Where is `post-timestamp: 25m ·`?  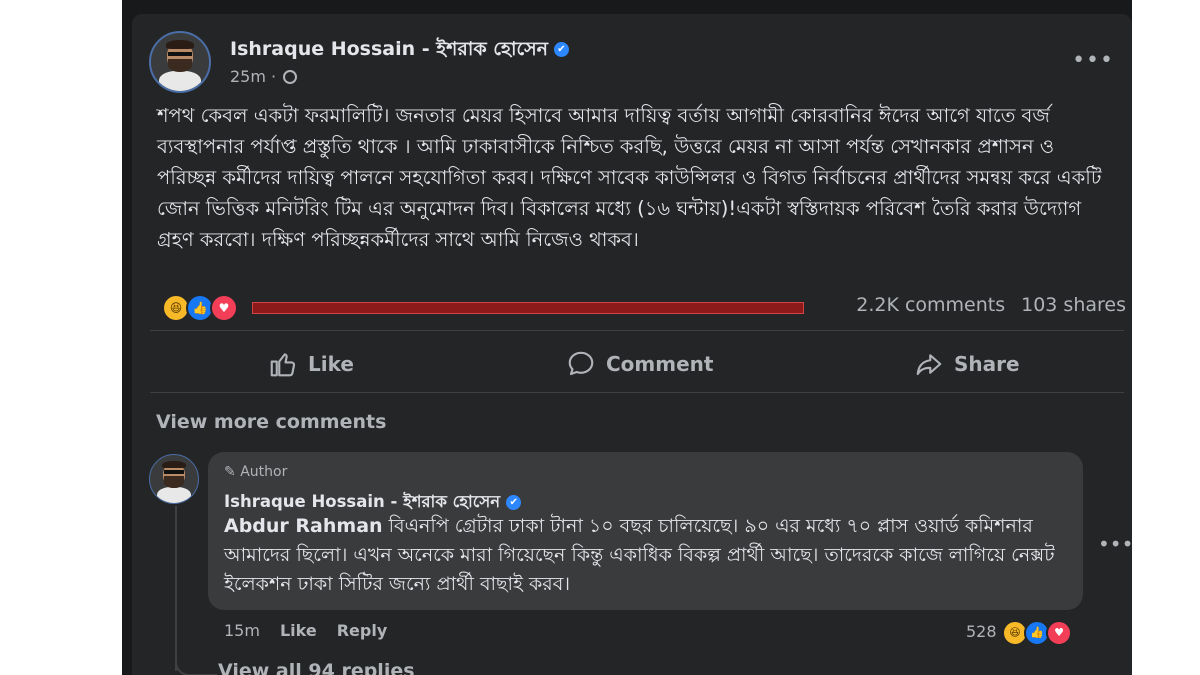
post-timestamp: 25m · is located at coordinates (264, 76).